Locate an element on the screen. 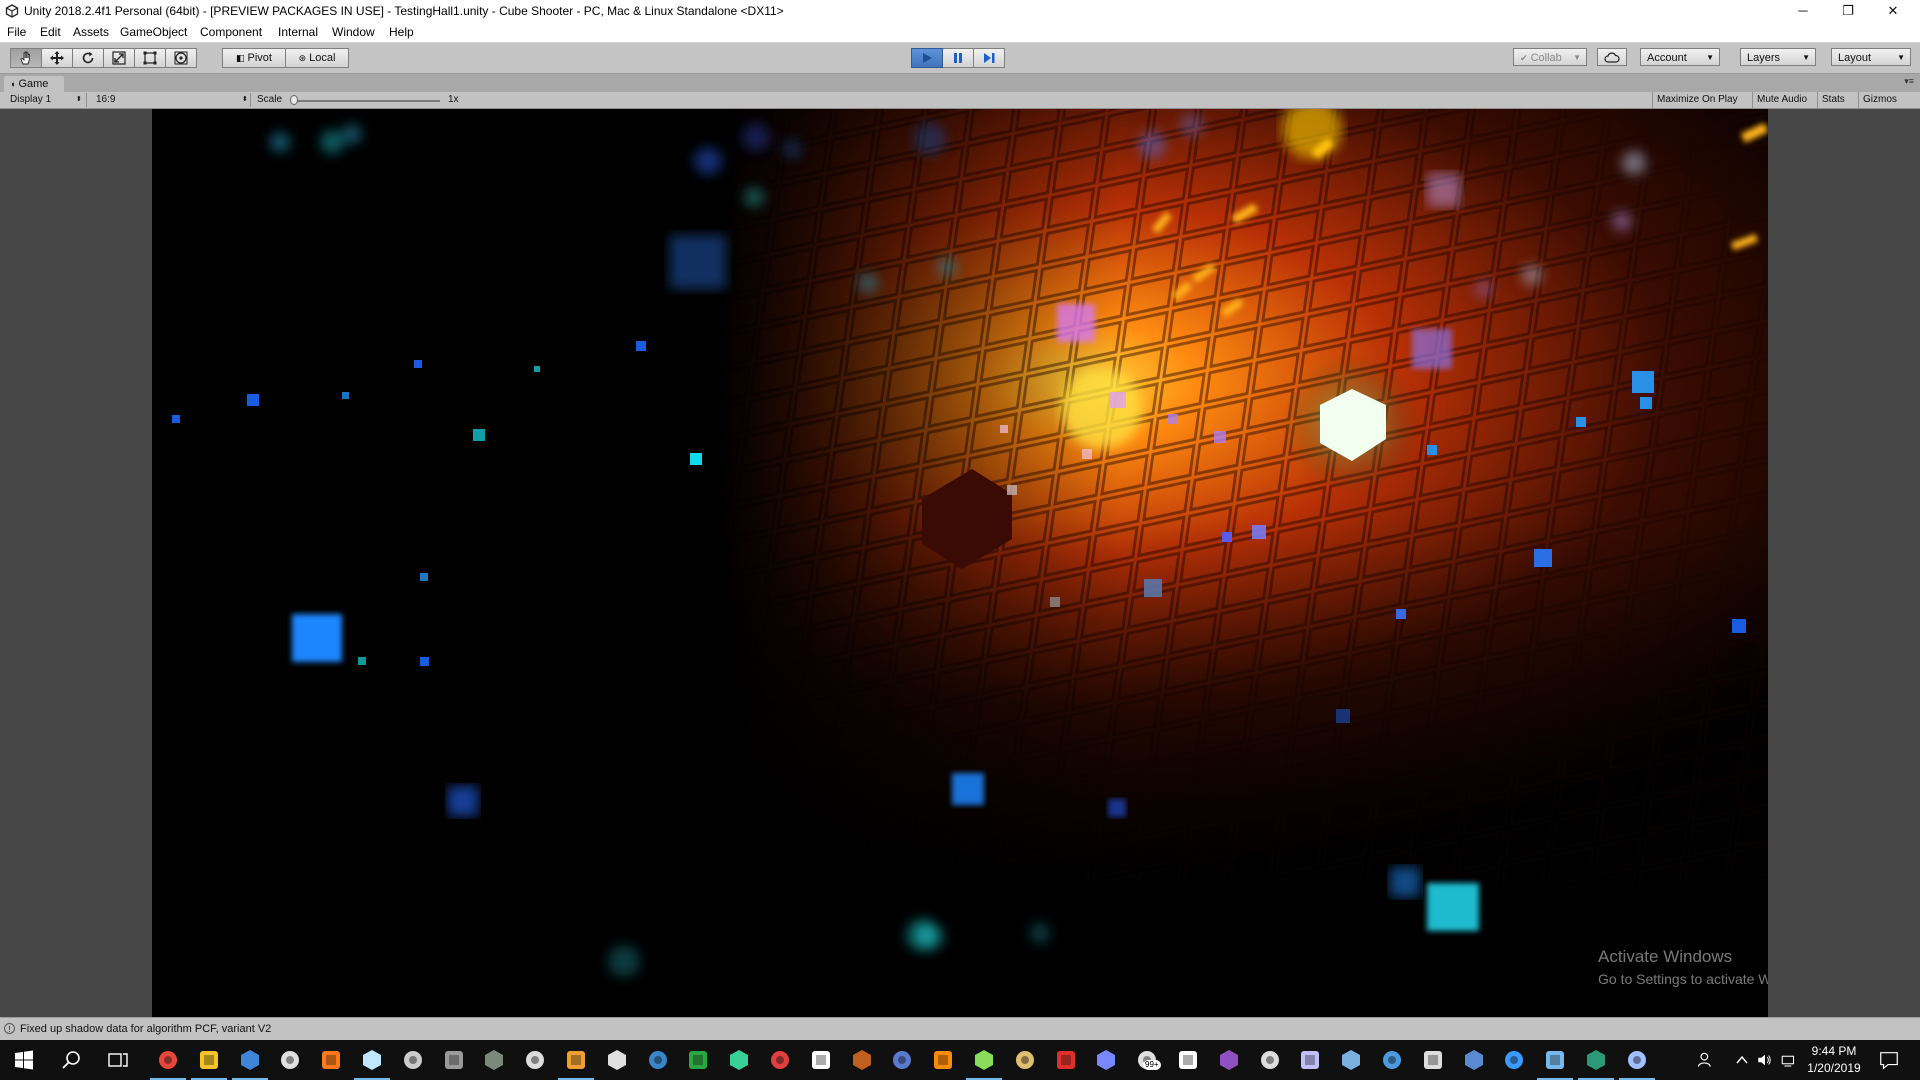 The image size is (1920, 1080). uplay-icon is located at coordinates (658, 1060).